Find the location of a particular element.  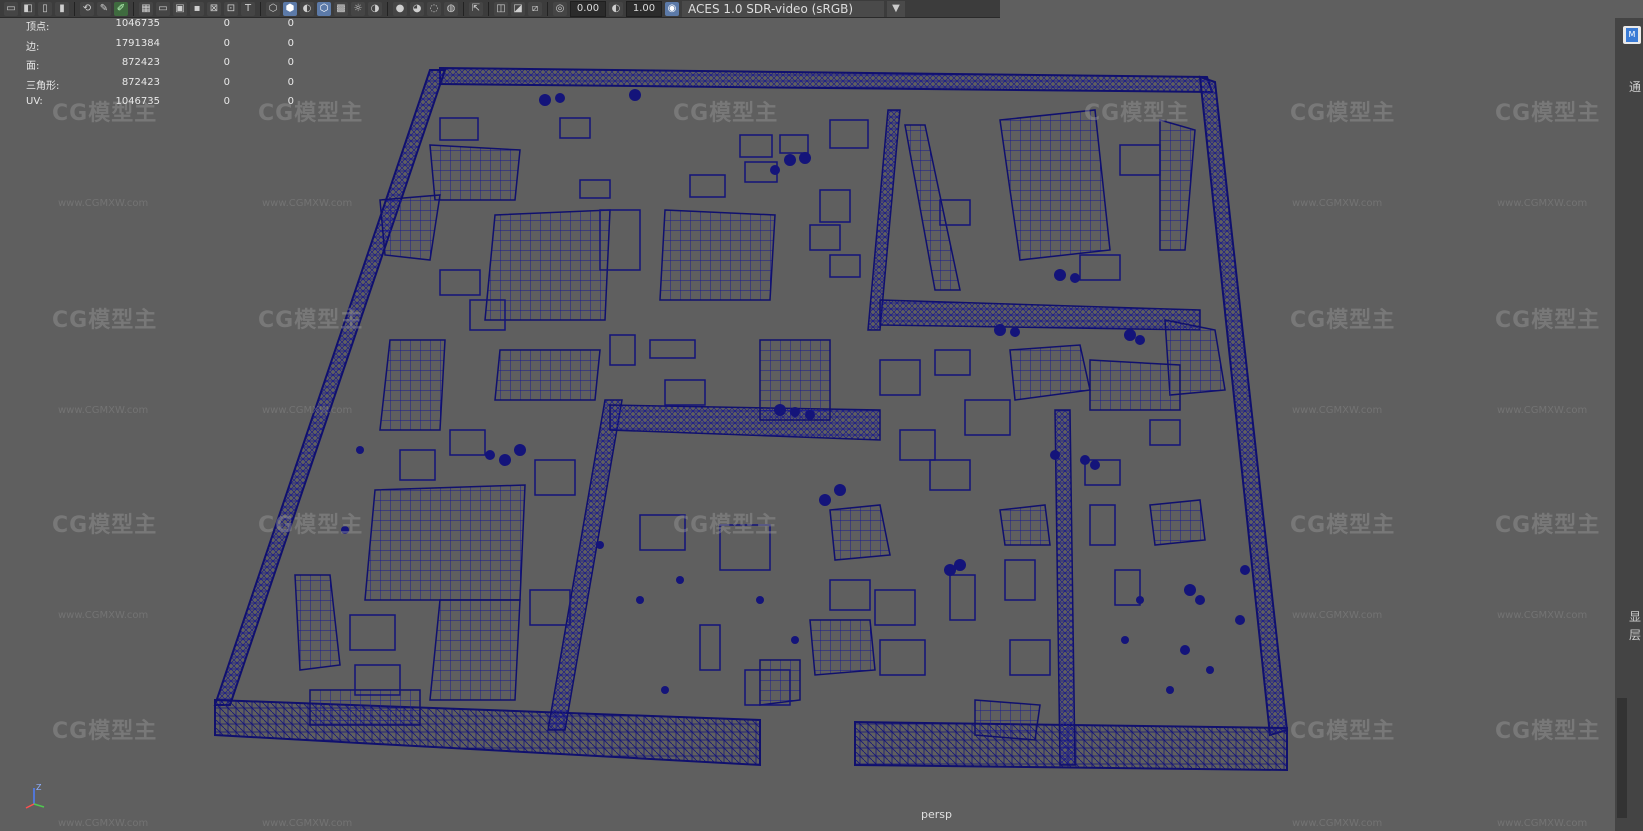

side-panel-label: 通 is located at coordinates (1635, 87).